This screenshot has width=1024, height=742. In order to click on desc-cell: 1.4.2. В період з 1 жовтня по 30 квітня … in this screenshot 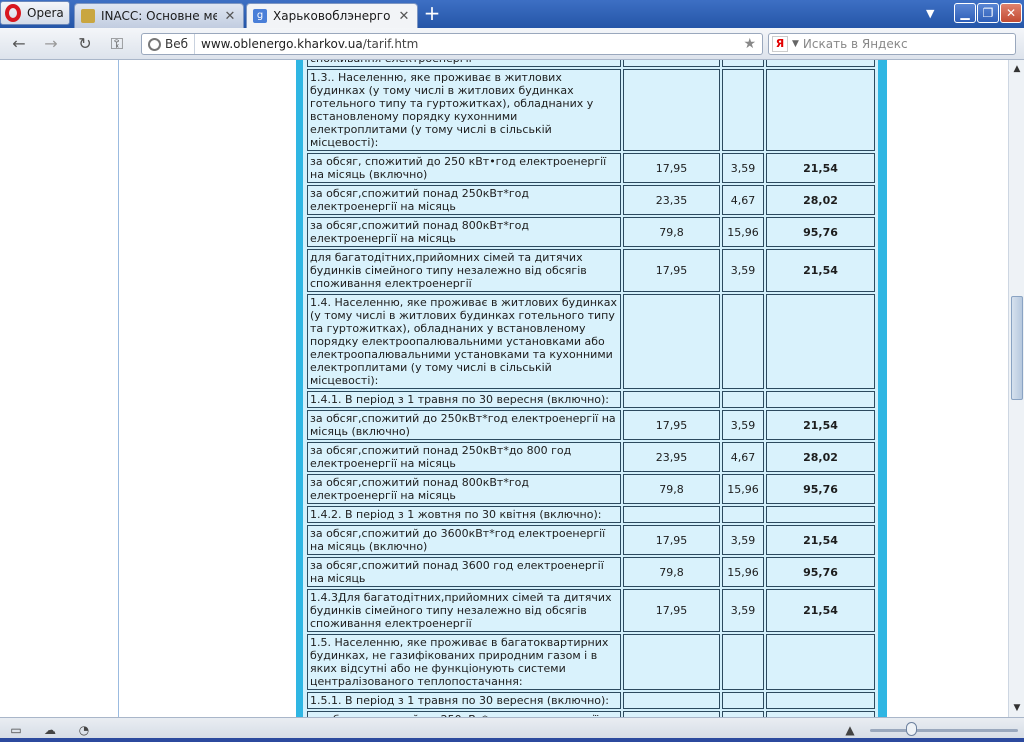, I will do `click(464, 514)`.